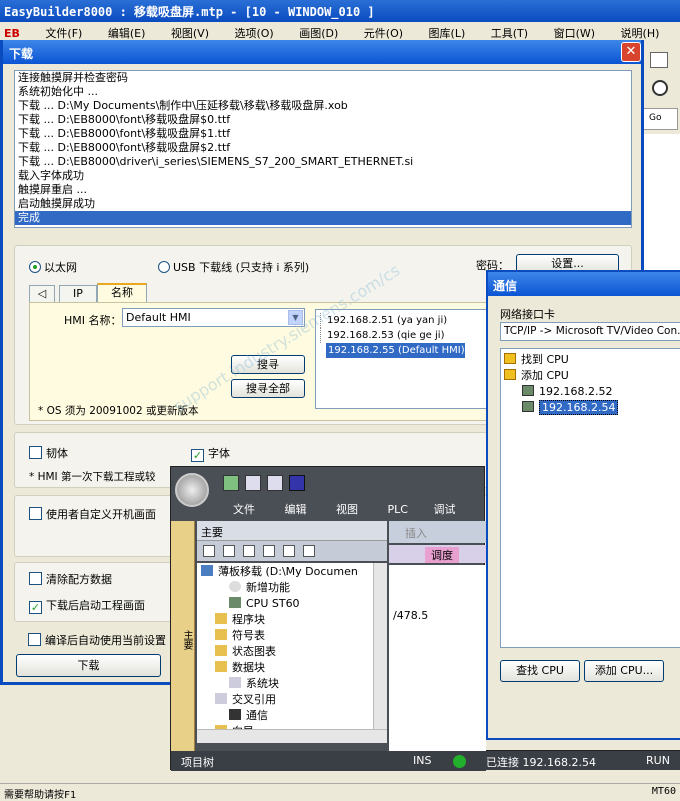  What do you see at coordinates (631, 52) in the screenshot?
I see `close-button: ✕` at bounding box center [631, 52].